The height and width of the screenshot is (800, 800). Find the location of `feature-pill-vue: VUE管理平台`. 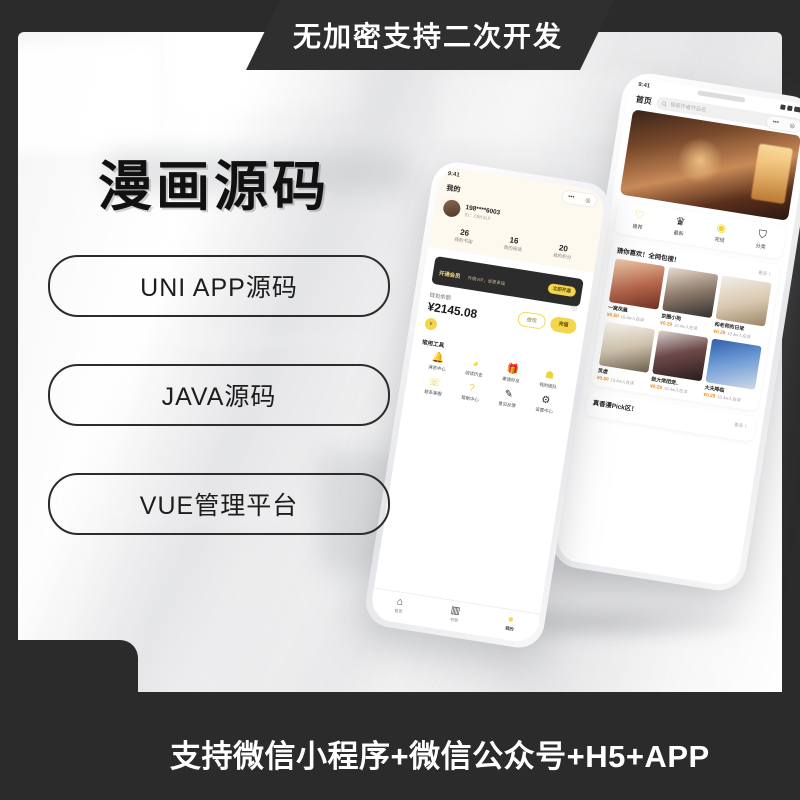

feature-pill-vue: VUE管理平台 is located at coordinates (219, 504).